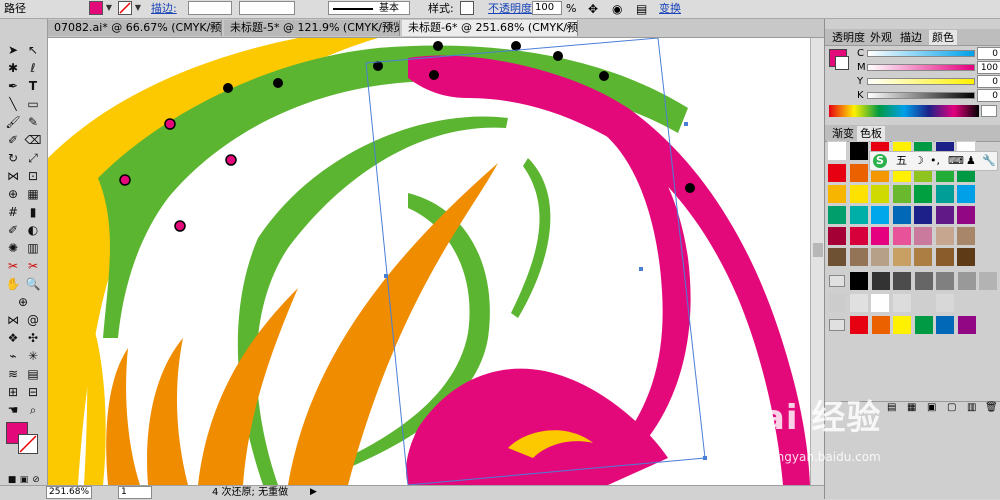 This screenshot has height=500, width=1000. I want to click on tab-untitled-6: 未标题-6* @ 251.68% (CMYK/预览) ×, so click(490, 28).